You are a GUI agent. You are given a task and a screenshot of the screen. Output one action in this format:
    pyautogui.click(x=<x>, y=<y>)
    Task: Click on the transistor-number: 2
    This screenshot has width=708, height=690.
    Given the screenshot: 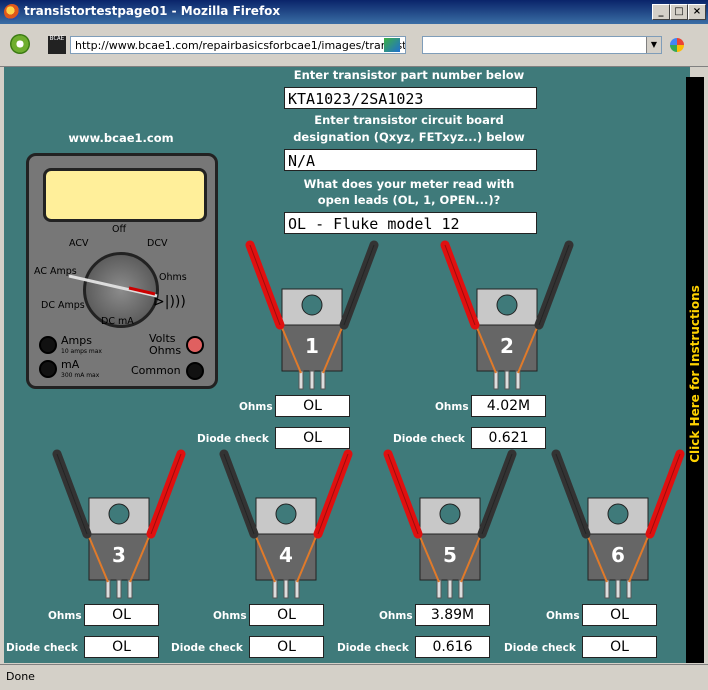 What is the action you would take?
    pyautogui.click(x=507, y=346)
    